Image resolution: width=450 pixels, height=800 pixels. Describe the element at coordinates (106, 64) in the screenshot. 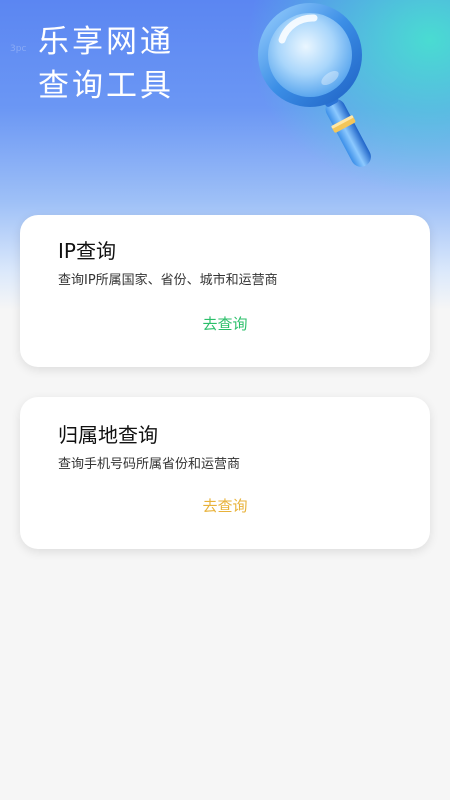

I see `page-title: 乐享网通 查询工具` at that location.